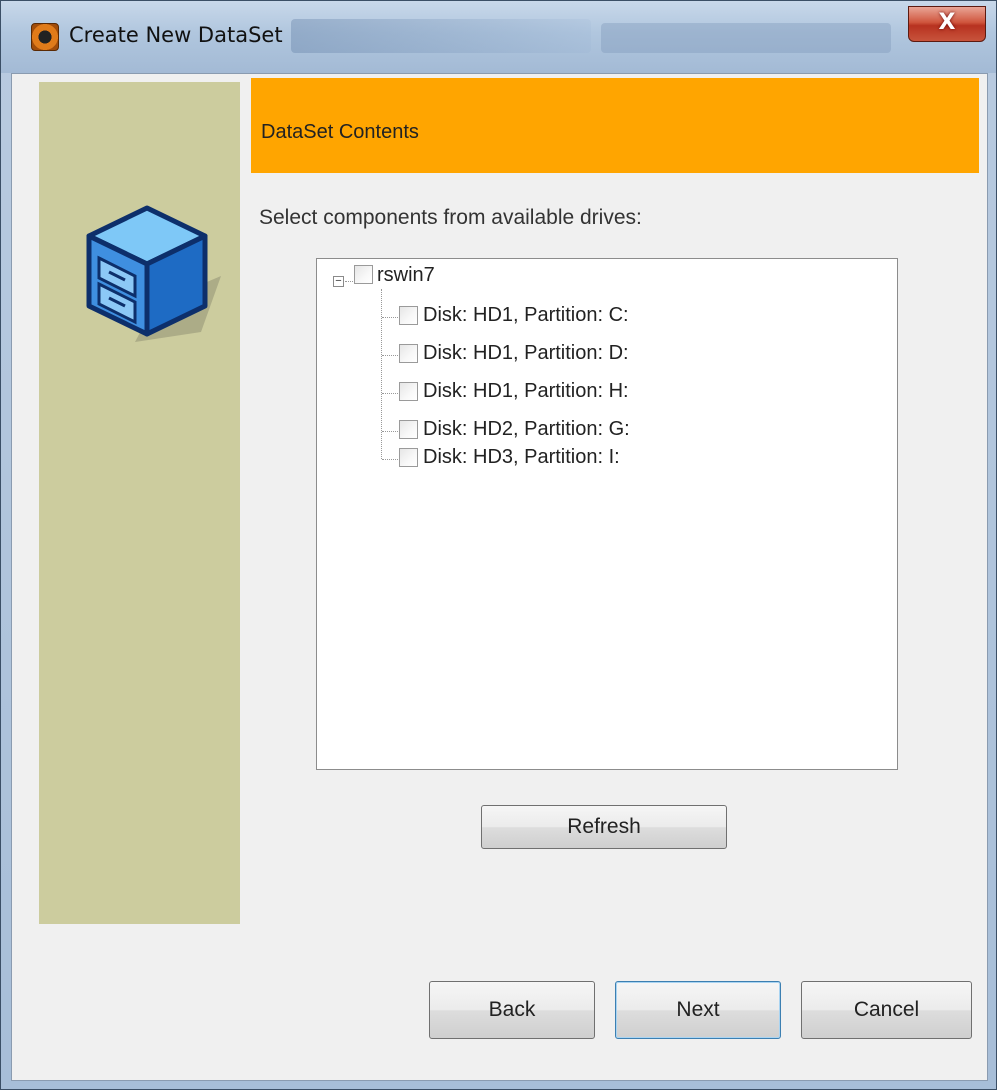 This screenshot has height=1090, width=997. Describe the element at coordinates (340, 132) in the screenshot. I see `page-title: DataSet Contents` at that location.